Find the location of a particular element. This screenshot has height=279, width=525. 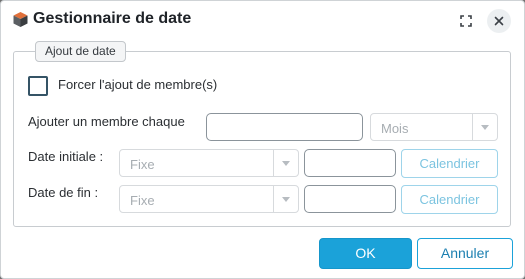

force-add-member-label: Forcer l'ajout de membre(s) is located at coordinates (137, 84).